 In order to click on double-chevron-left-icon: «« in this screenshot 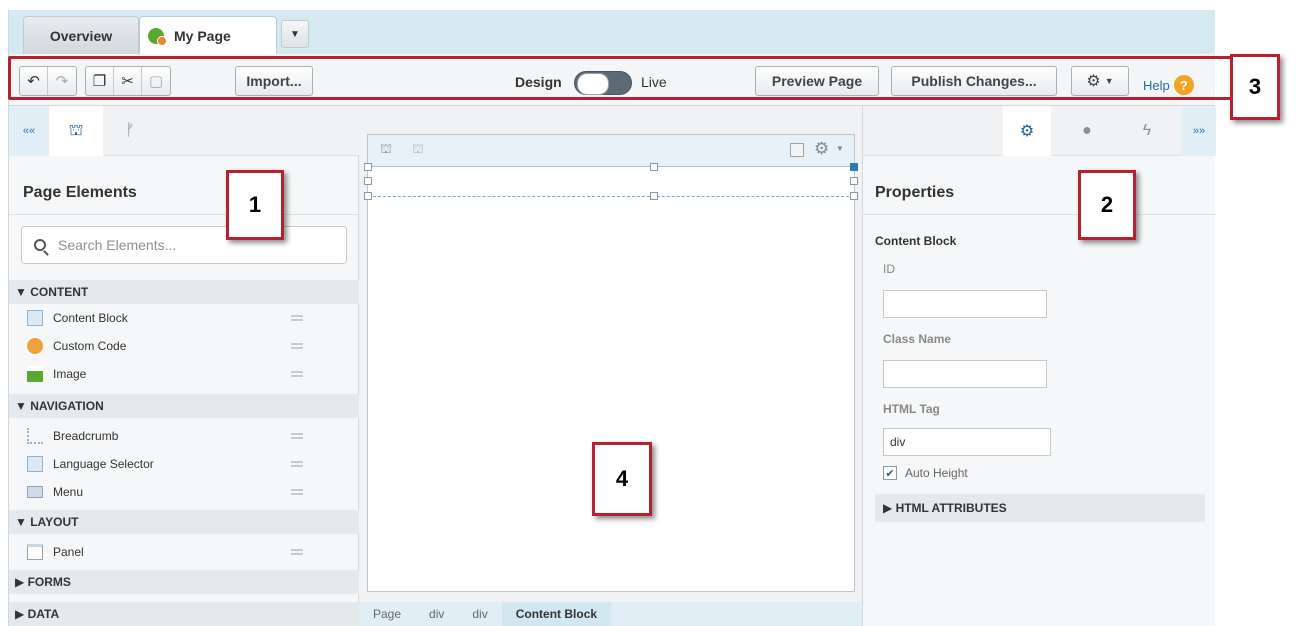, I will do `click(29, 131)`.